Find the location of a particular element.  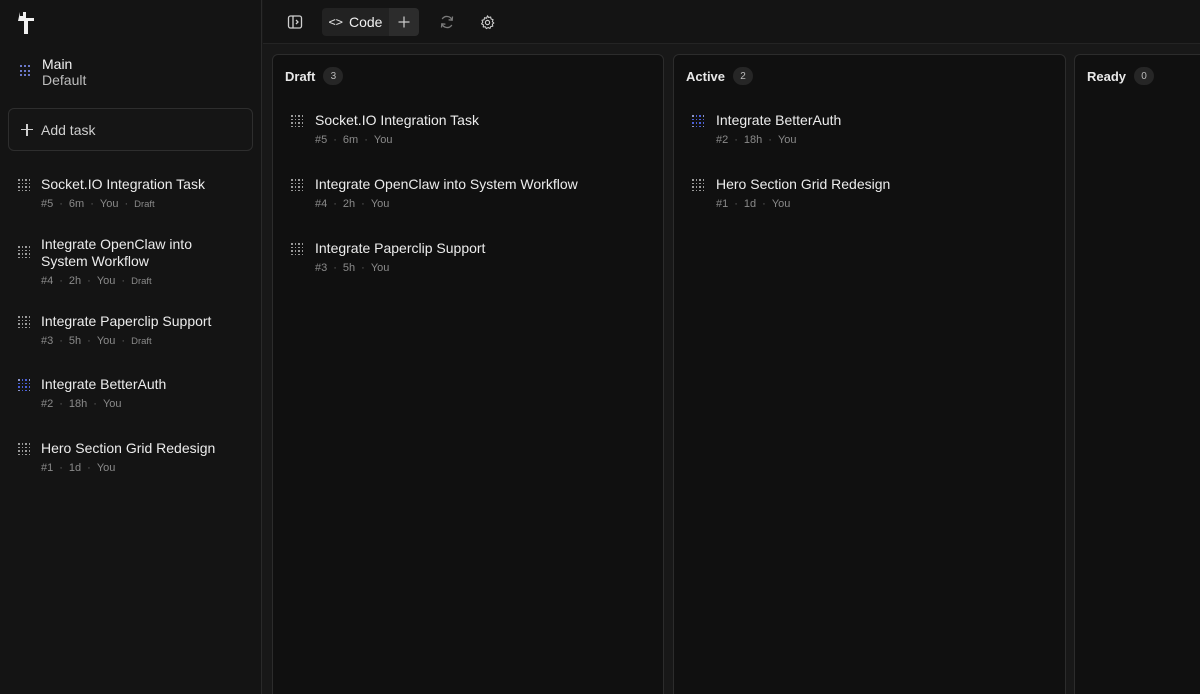

card-meta: #5 · 6m · You is located at coordinates (354, 140).